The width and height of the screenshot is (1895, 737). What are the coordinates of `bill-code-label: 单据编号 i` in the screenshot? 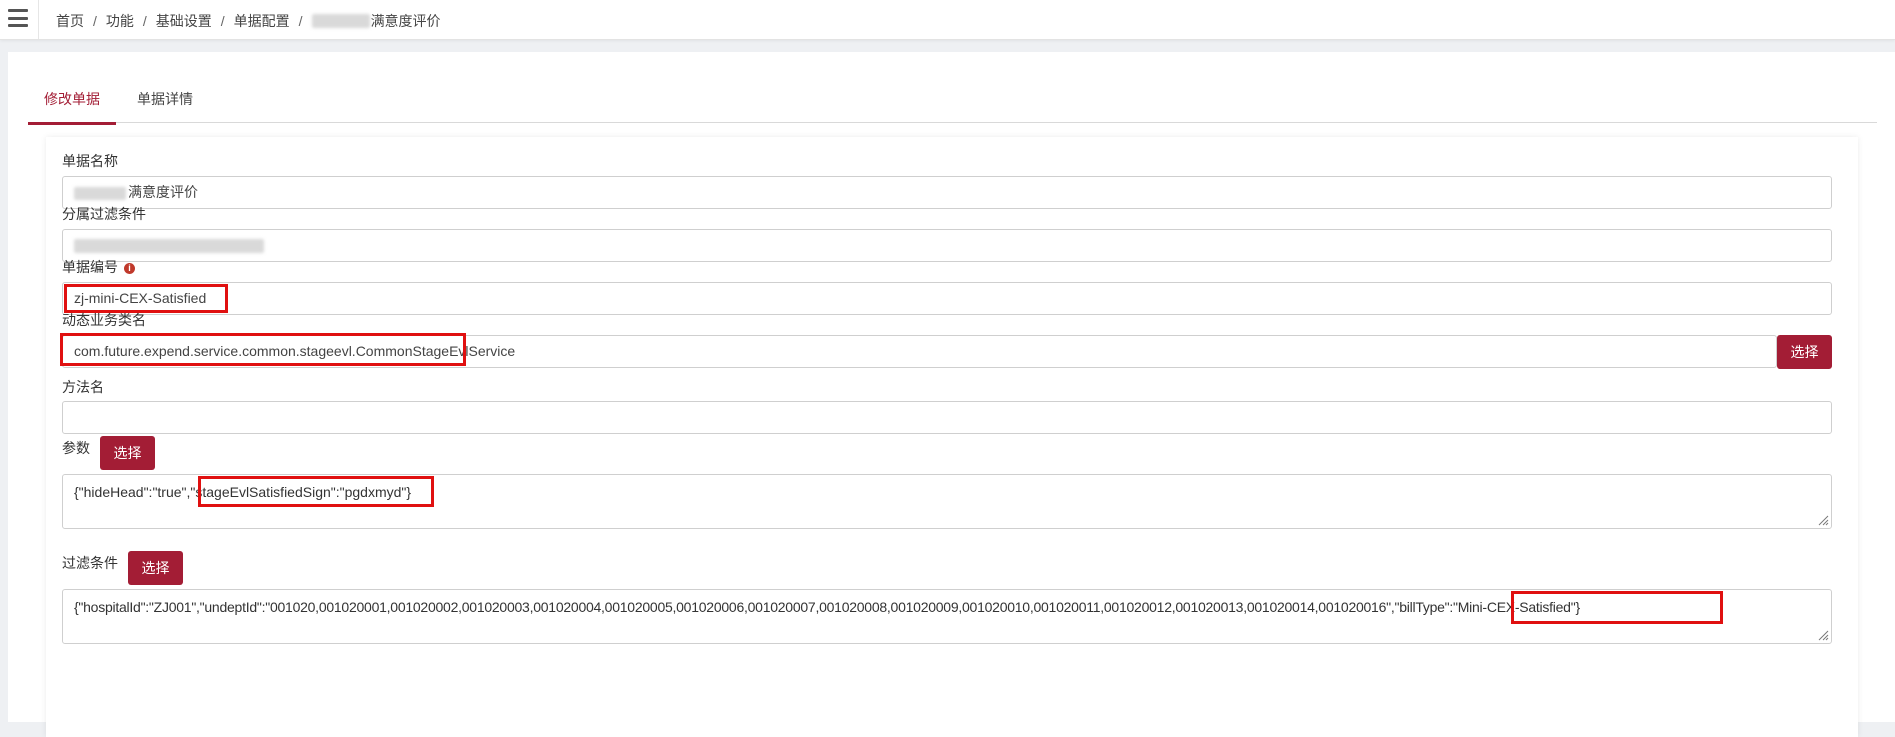 It's located at (98, 267).